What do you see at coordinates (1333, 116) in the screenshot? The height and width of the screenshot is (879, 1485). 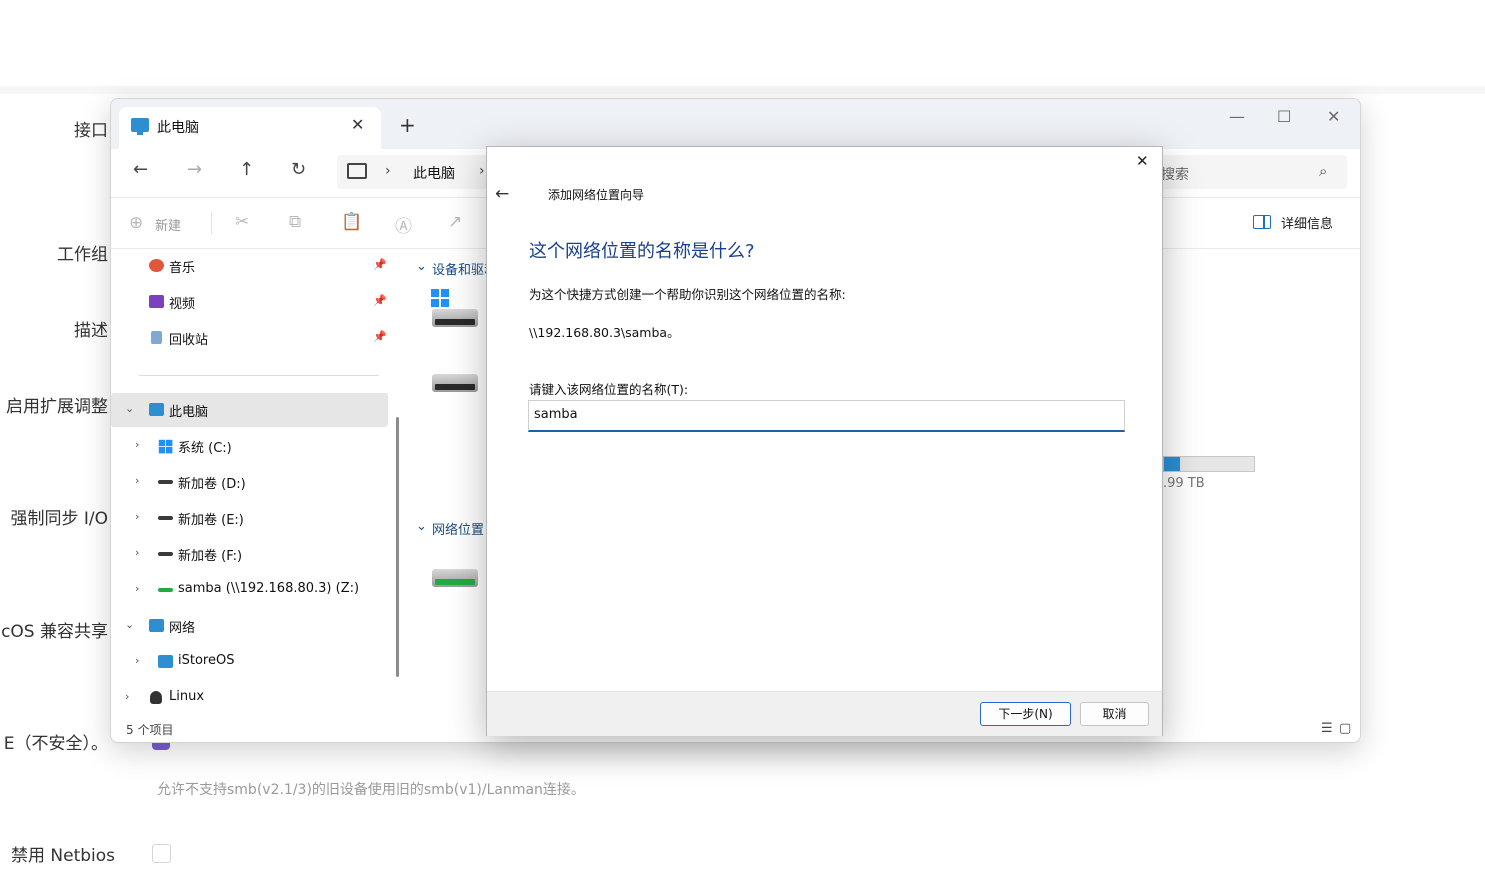 I see `close-window-button: ✕` at bounding box center [1333, 116].